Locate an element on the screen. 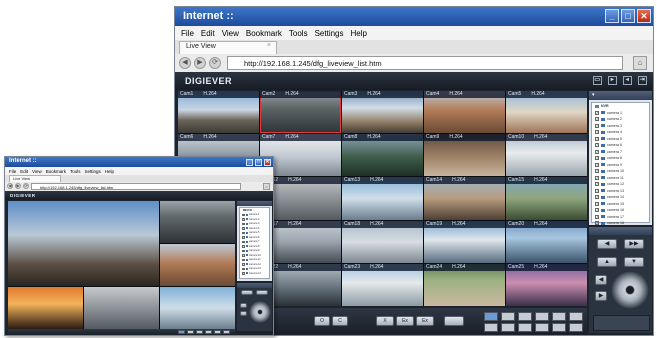 The width and height of the screenshot is (657, 338). ptz-prev-button: ◀ is located at coordinates (607, 244).